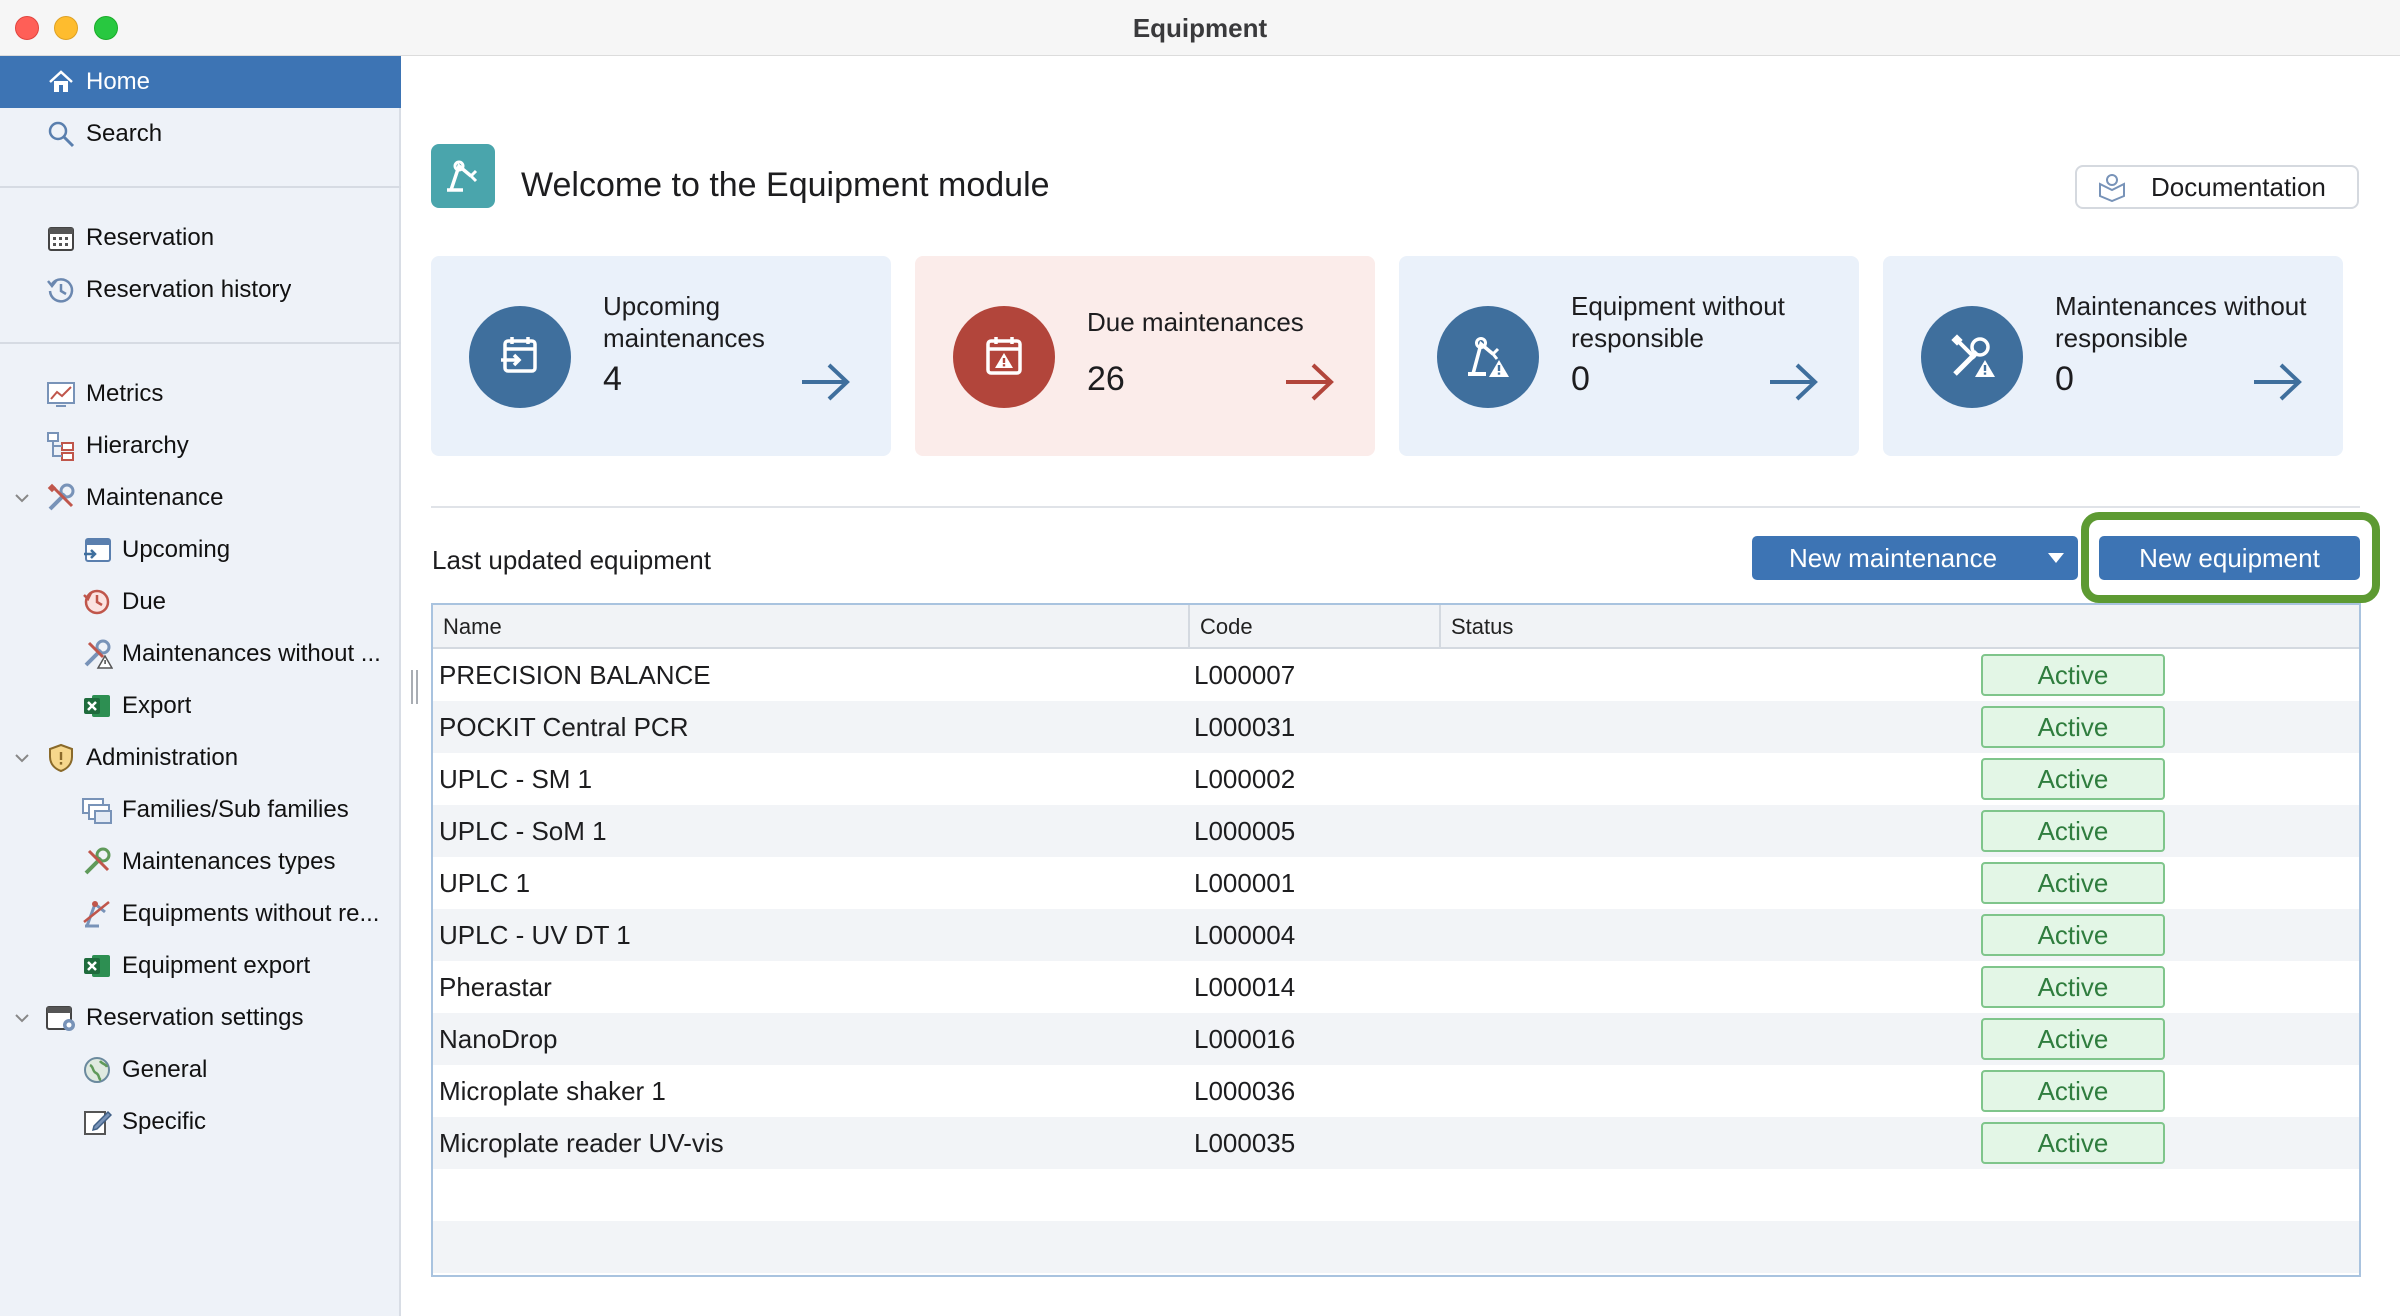  I want to click on sidebar-item-hierarchy: Hierarchy, so click(200, 446).